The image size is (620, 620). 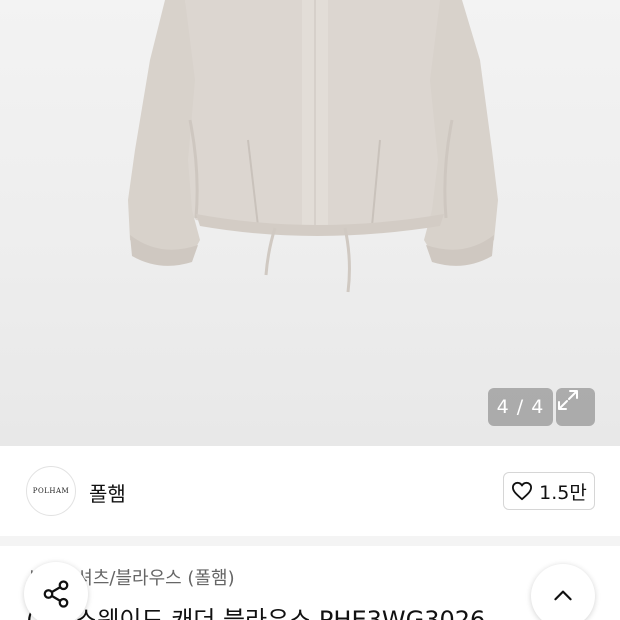 I want to click on share-button, so click(x=56, y=591).